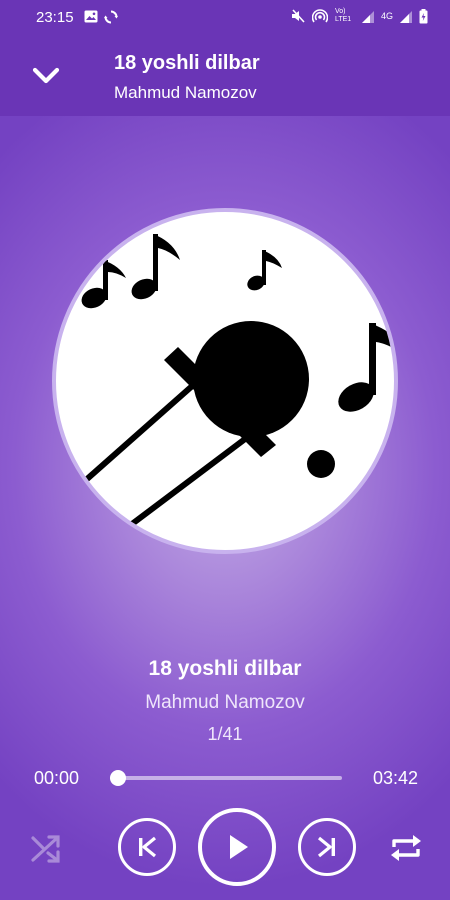  I want to click on data-4g-label: 4G, so click(386, 16).